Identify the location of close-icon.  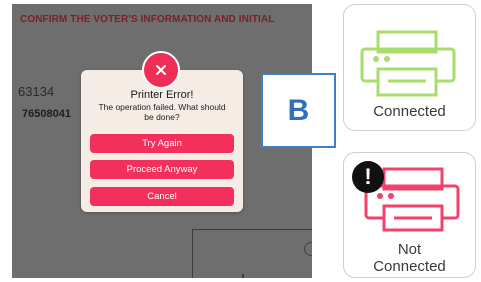
(161, 70).